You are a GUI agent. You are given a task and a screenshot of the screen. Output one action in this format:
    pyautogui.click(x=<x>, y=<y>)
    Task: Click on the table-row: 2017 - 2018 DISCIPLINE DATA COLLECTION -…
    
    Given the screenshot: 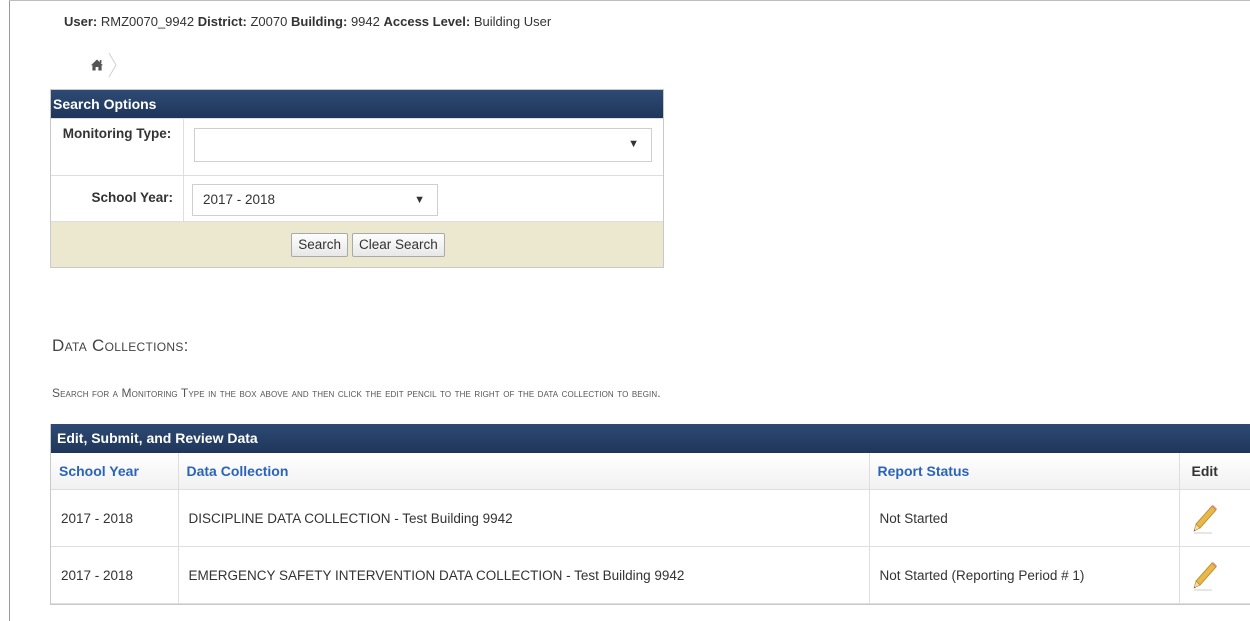 What is the action you would take?
    pyautogui.click(x=650, y=518)
    